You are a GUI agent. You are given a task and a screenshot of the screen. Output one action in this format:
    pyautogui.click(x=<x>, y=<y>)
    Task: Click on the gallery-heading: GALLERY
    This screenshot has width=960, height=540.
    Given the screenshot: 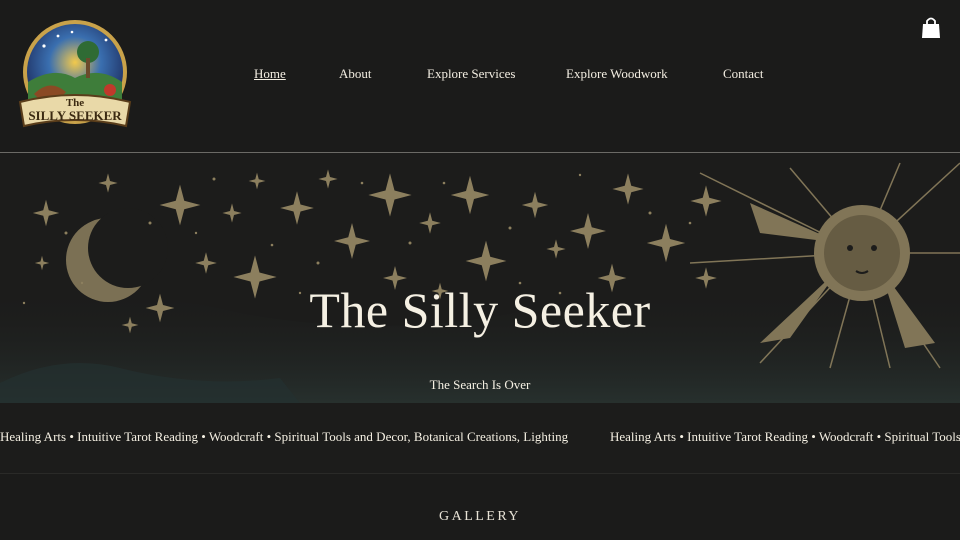 What is the action you would take?
    pyautogui.click(x=480, y=516)
    